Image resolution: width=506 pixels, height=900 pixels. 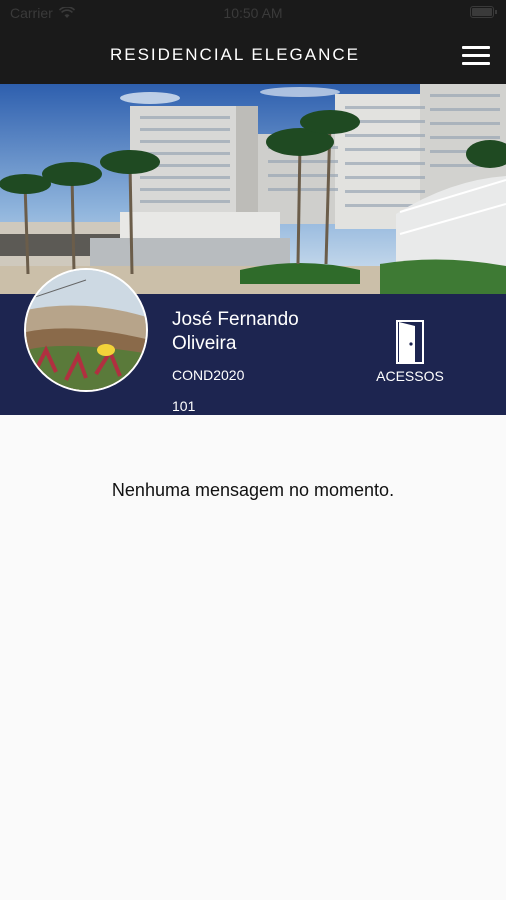 What do you see at coordinates (184, 406) in the screenshot?
I see `unit-number: 101` at bounding box center [184, 406].